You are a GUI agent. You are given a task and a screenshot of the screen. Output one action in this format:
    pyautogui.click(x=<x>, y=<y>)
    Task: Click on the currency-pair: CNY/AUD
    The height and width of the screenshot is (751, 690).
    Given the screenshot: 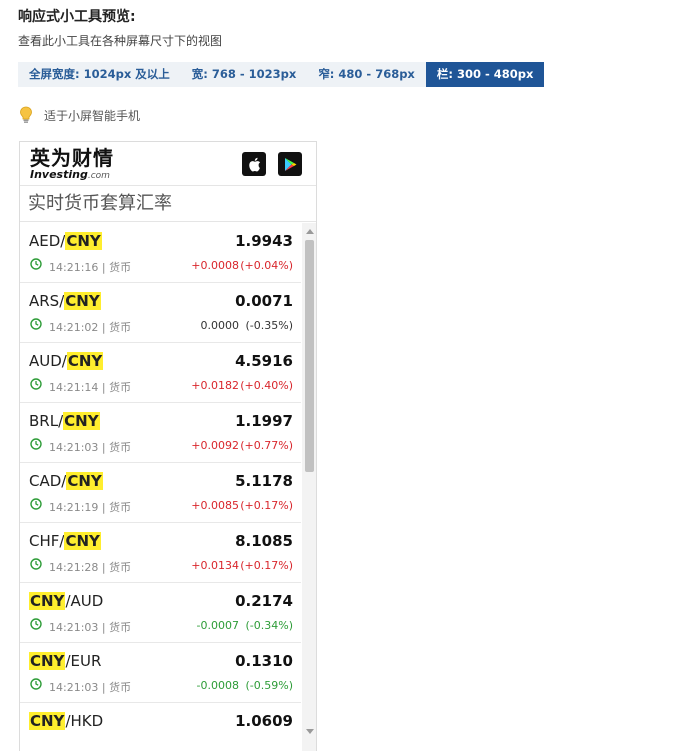 What is the action you would take?
    pyautogui.click(x=66, y=601)
    